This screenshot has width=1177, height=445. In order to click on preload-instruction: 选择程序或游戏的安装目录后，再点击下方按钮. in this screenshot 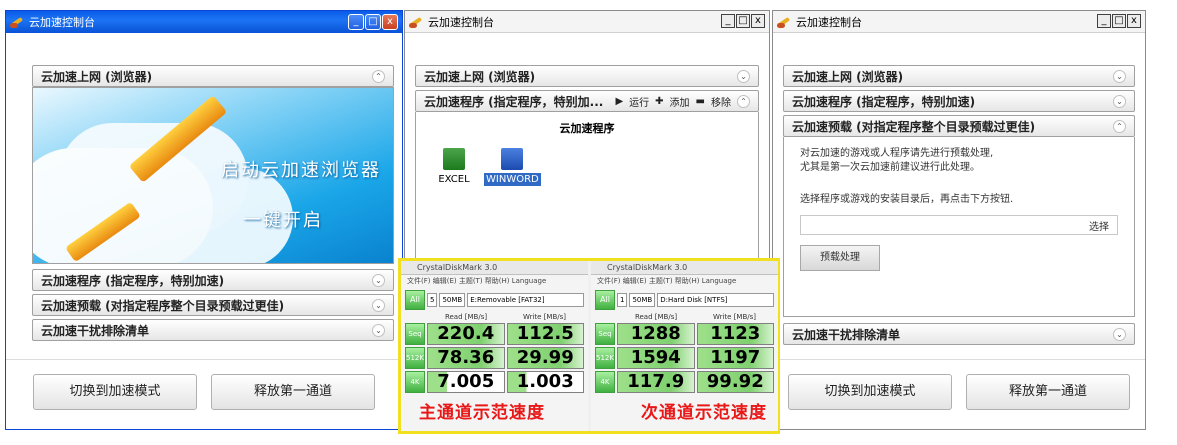, I will do `click(907, 199)`.